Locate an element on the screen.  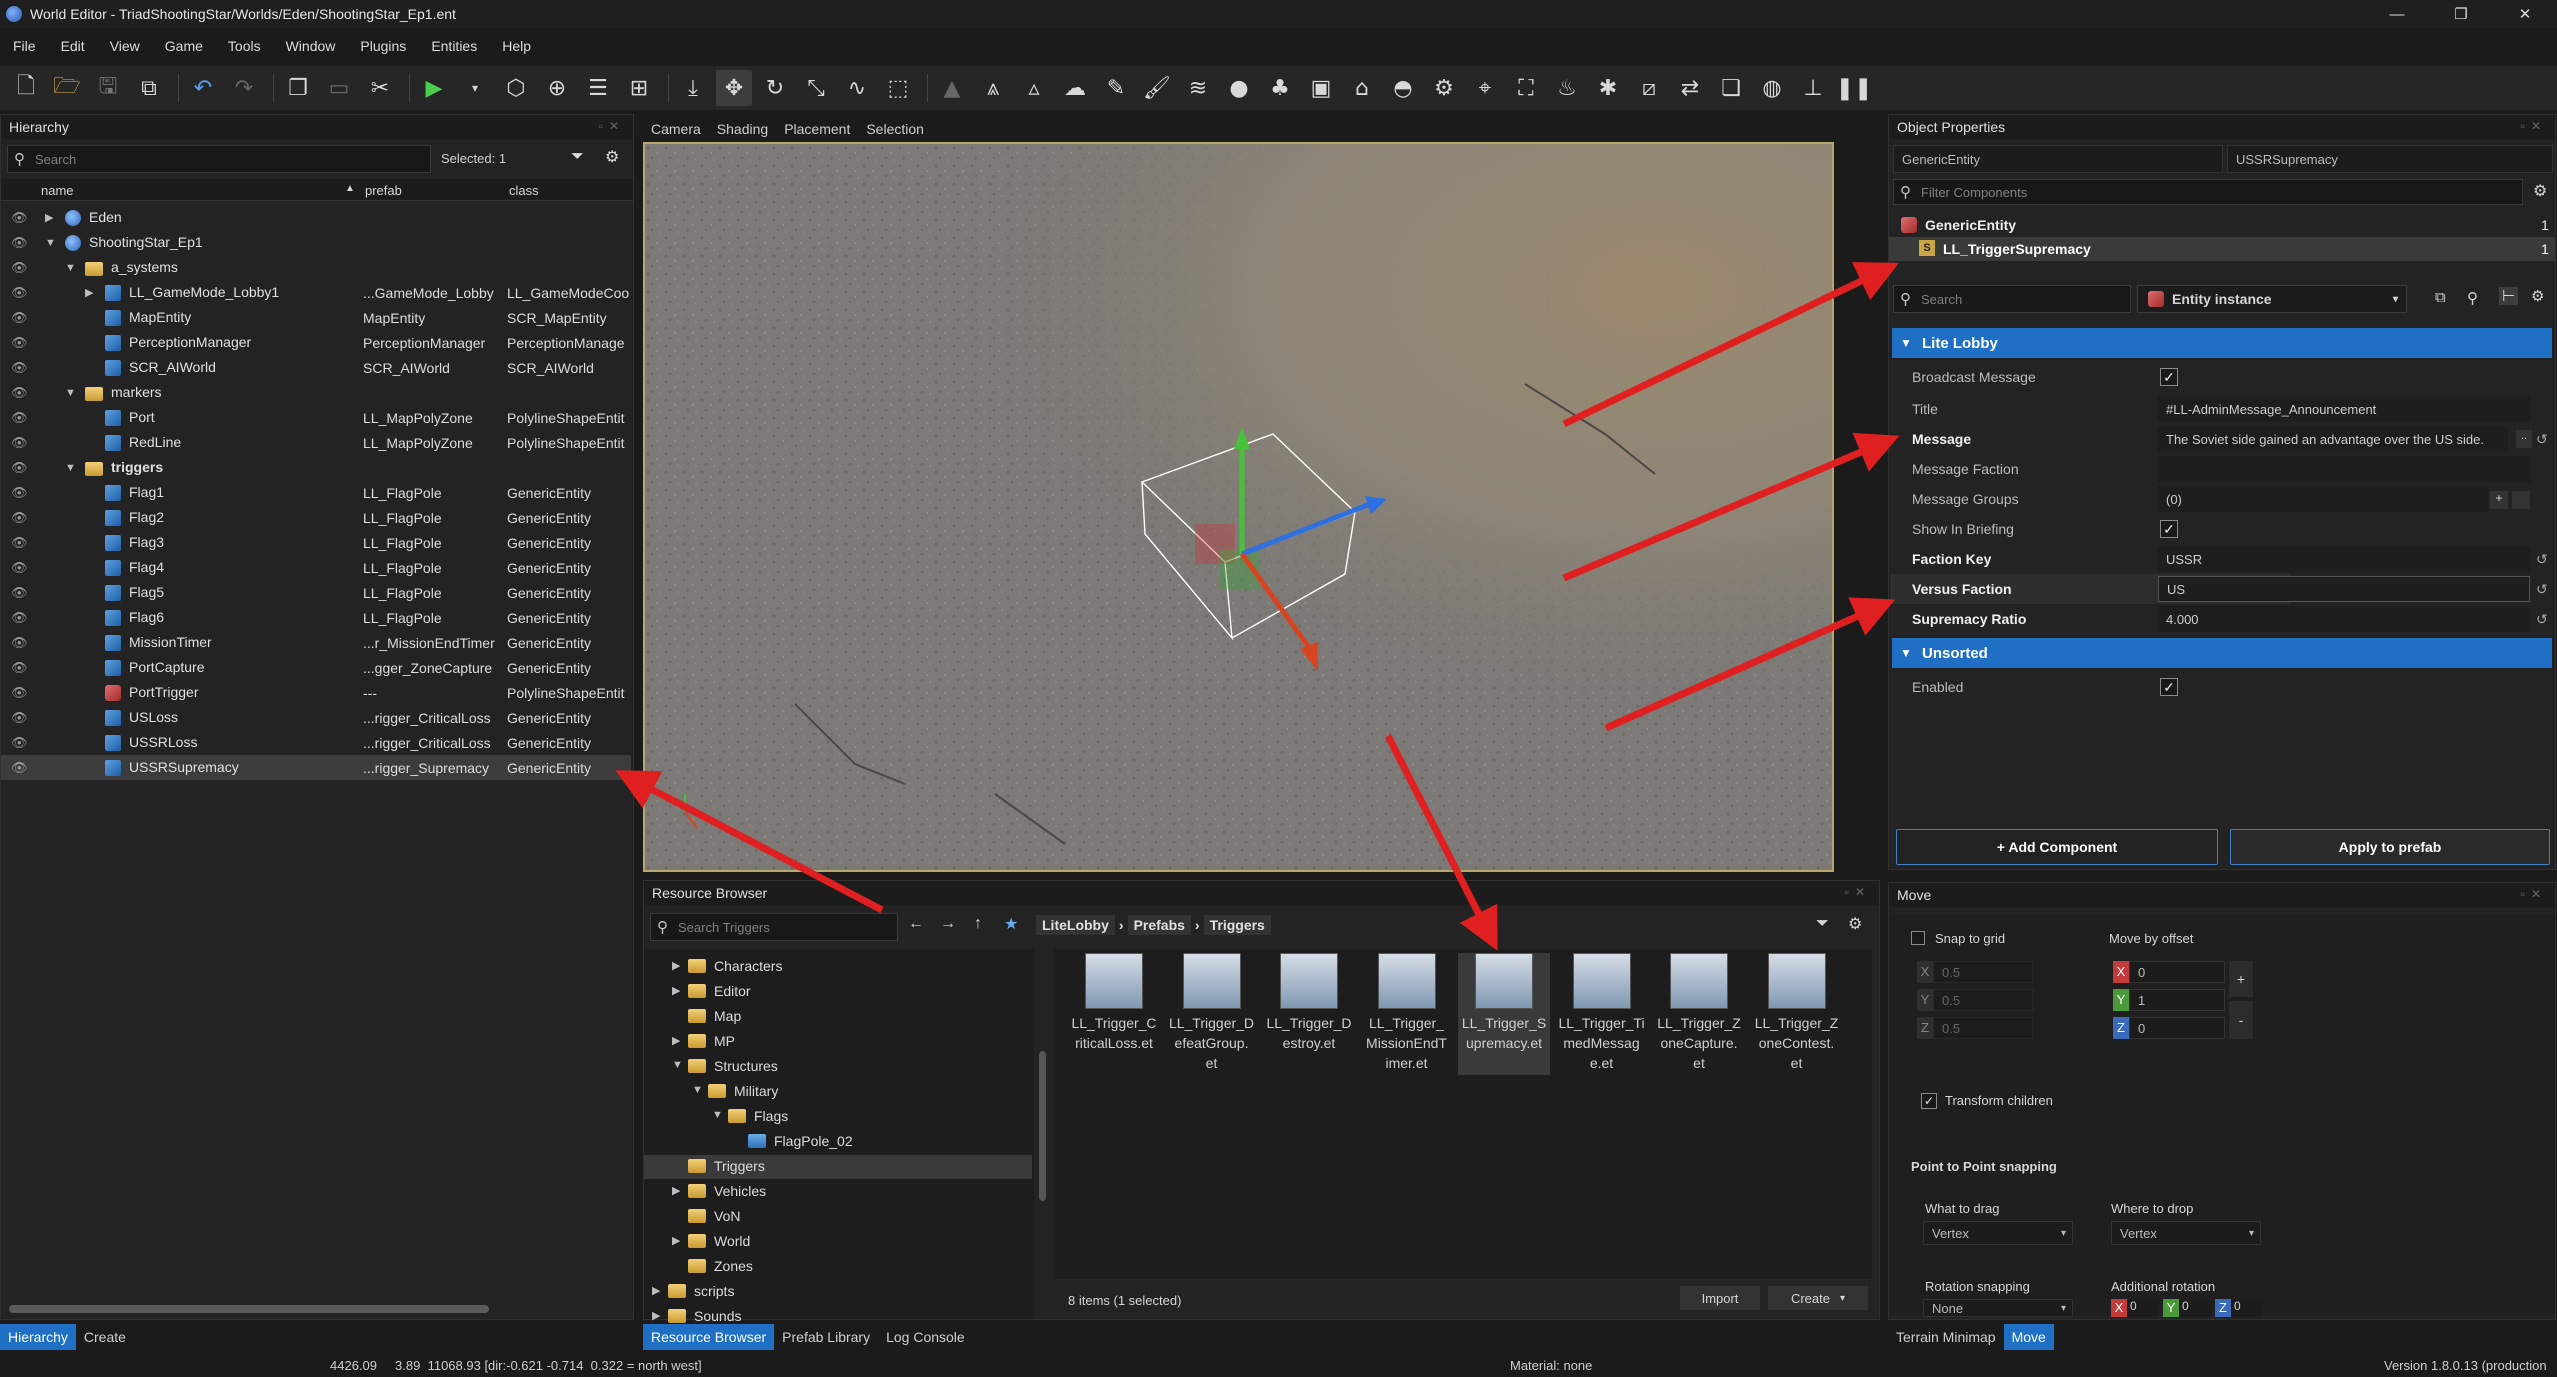
menu-tools: Tools is located at coordinates (244, 46).